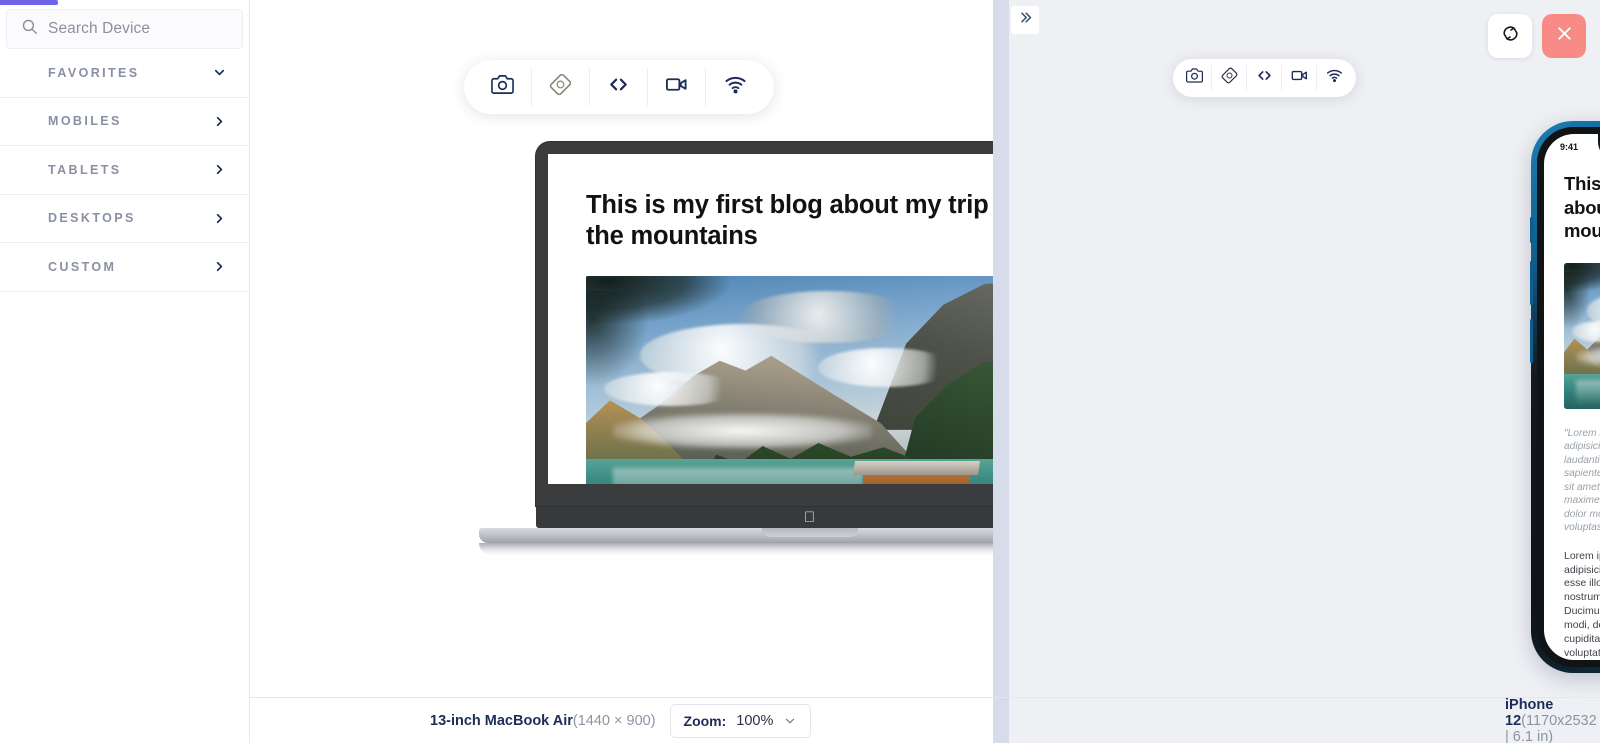 This screenshot has height=743, width=1600. Describe the element at coordinates (82, 266) in the screenshot. I see `sidebar-item-label: CUSTOM` at that location.